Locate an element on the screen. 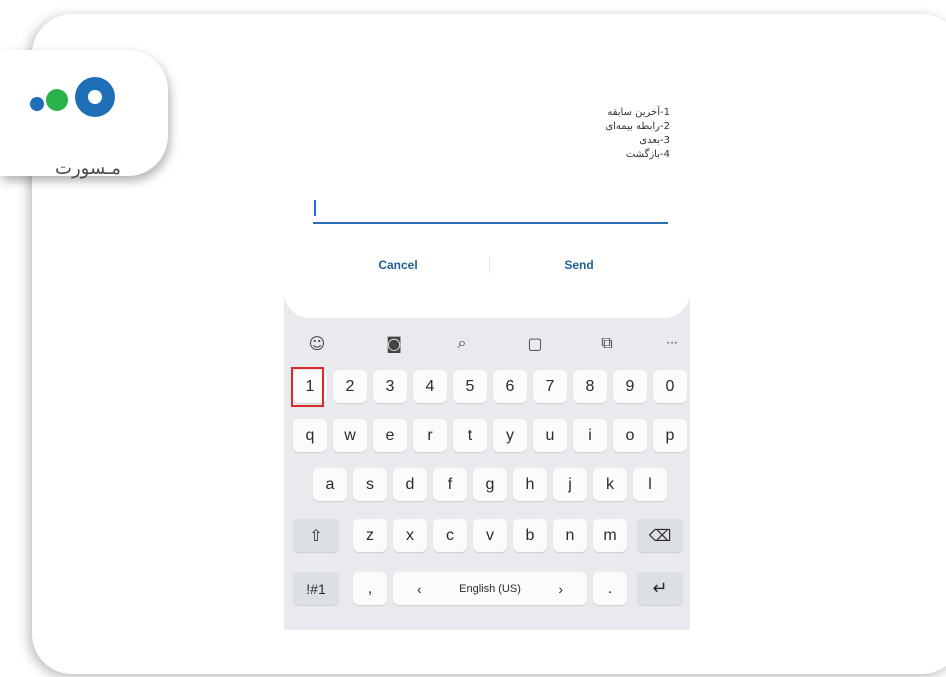  emoji-icon: ☺ is located at coordinates (317, 343).